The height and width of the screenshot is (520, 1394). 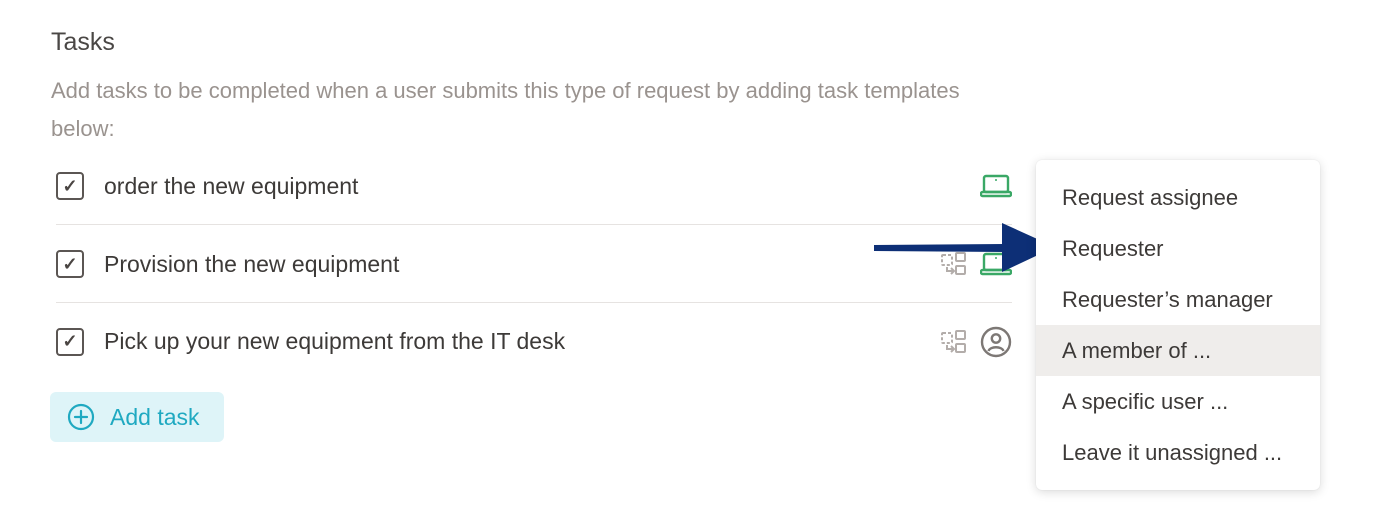 I want to click on annotation-arrow-icon, so click(x=964, y=247).